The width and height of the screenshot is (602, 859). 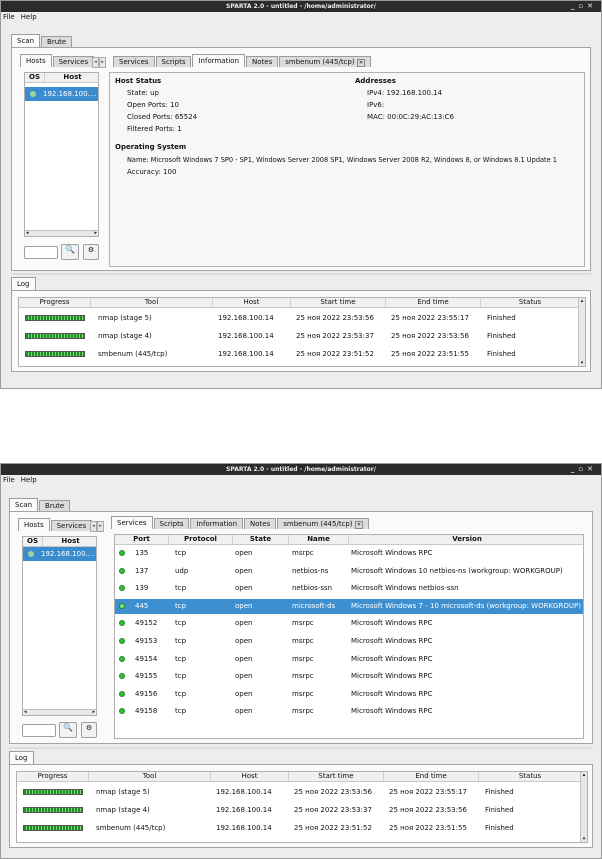 I want to click on tab-scroll-arrows-2: ◂ ▸, so click(x=97, y=526).